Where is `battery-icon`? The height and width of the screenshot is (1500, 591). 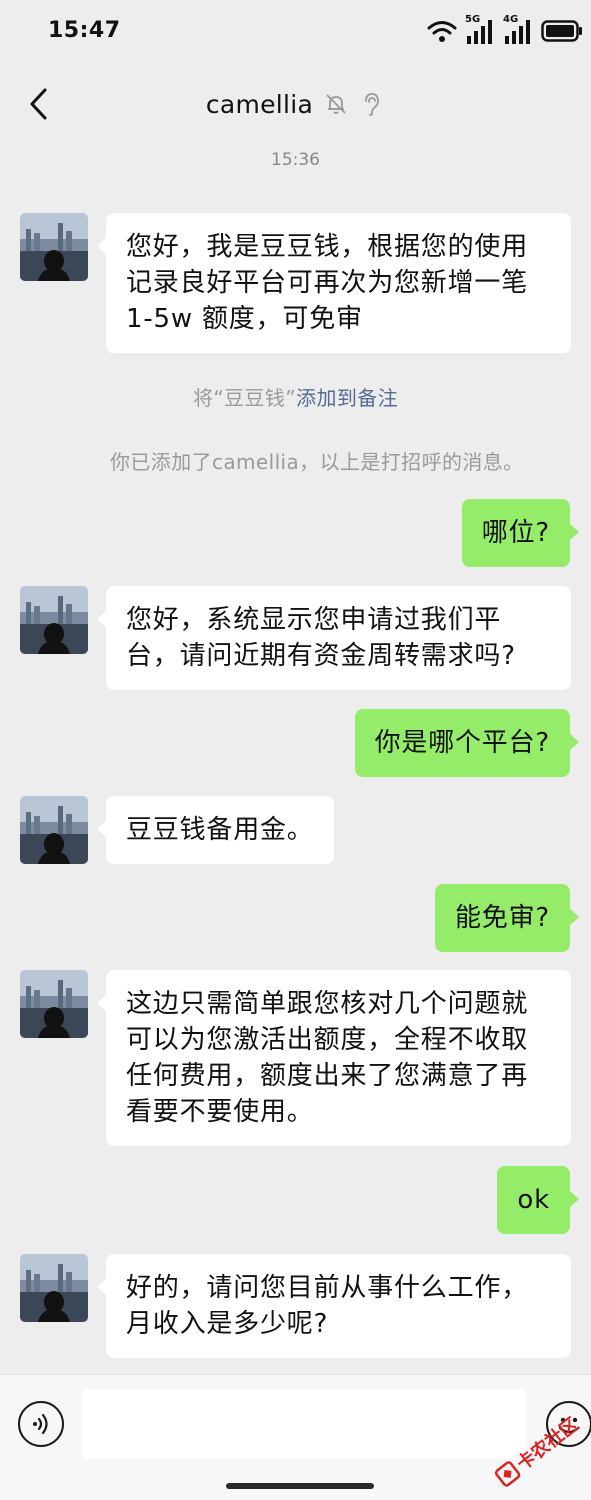 battery-icon is located at coordinates (562, 31).